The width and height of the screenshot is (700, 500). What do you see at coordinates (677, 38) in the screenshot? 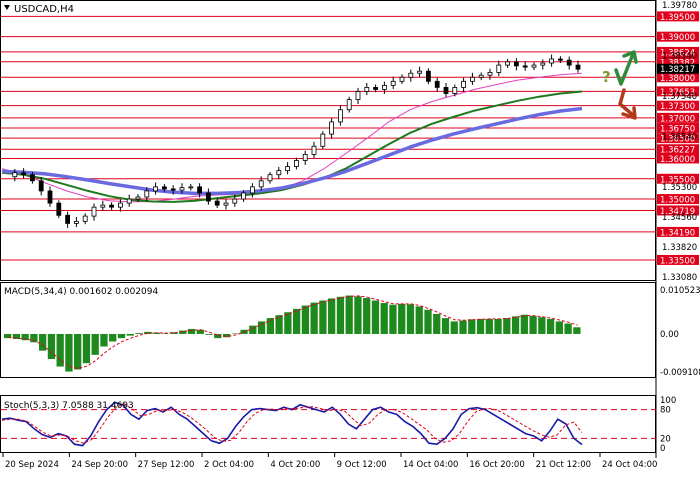
I see `level-label: 1.39000` at bounding box center [677, 38].